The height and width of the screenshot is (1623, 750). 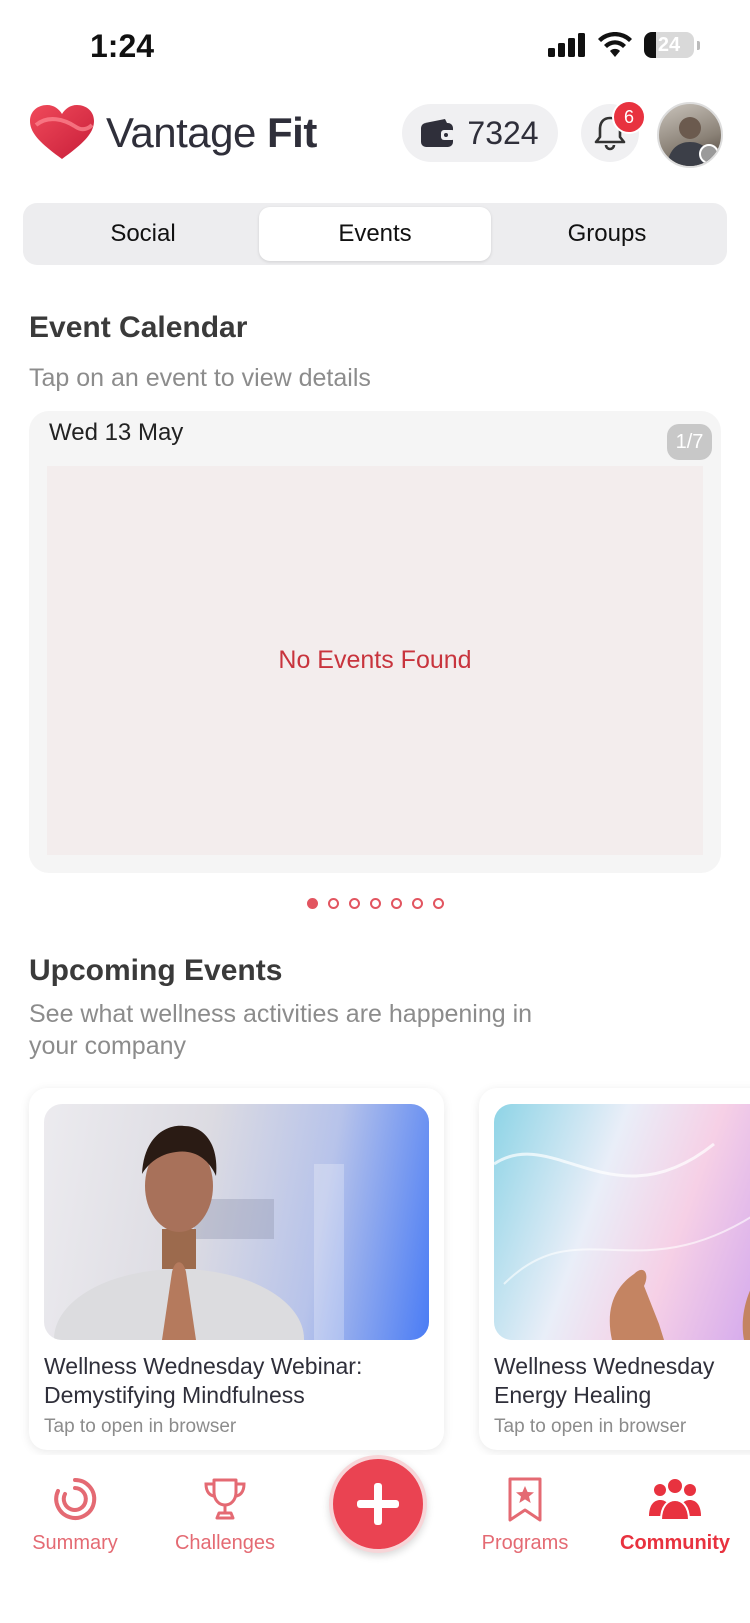 What do you see at coordinates (200, 378) in the screenshot?
I see `event-calendar-subtitle: Tap on an event to view details` at bounding box center [200, 378].